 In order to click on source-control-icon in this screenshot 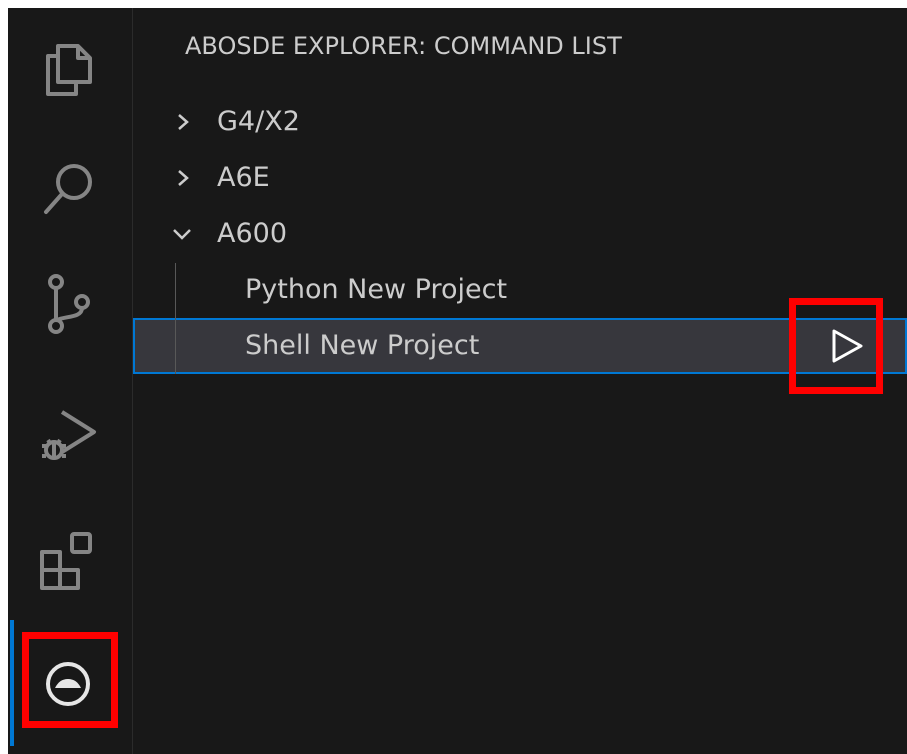, I will do `click(68, 304)`.